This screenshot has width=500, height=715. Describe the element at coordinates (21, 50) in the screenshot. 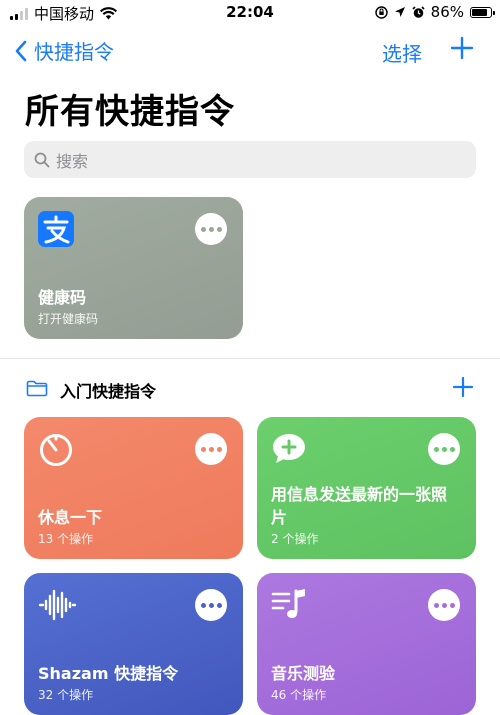

I see `chevron-left-icon` at that location.